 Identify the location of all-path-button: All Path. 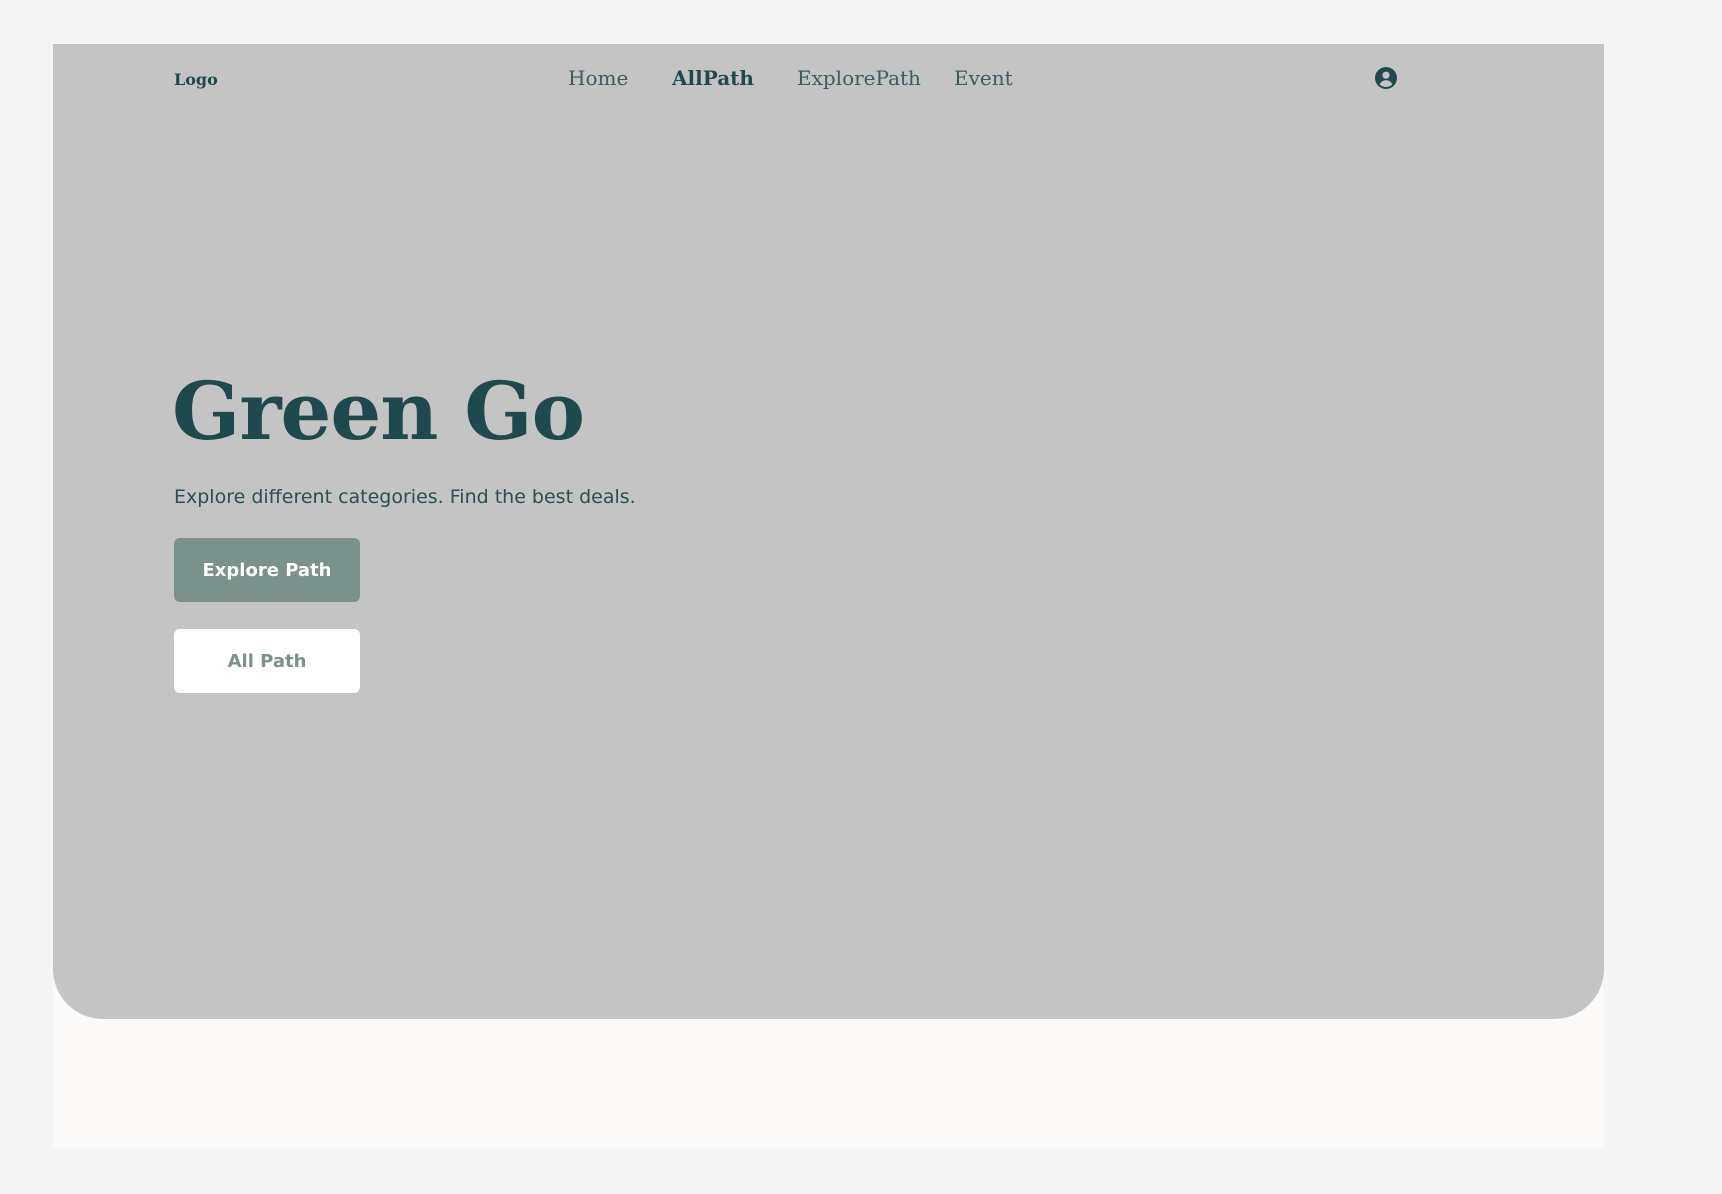
(267, 661).